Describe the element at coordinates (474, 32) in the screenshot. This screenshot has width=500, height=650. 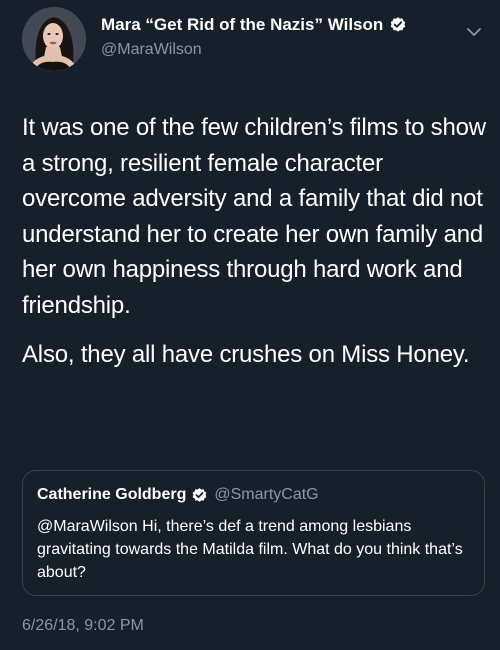
I see `chevron-down-icon` at that location.